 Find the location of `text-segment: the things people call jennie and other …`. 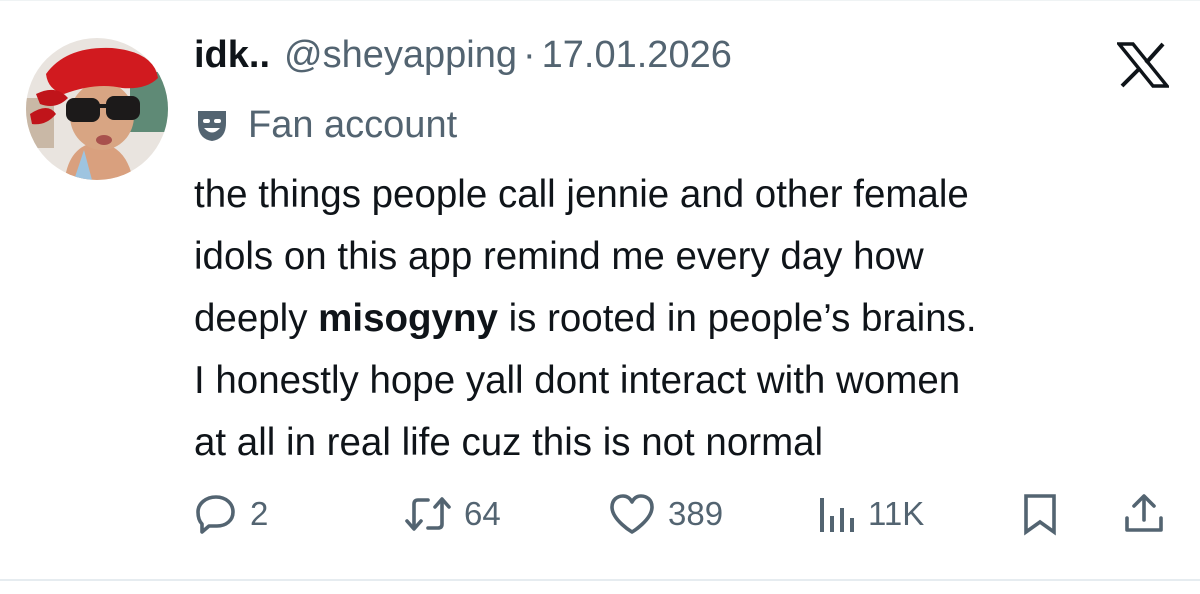

text-segment: the things people call jennie and other … is located at coordinates (581, 194).